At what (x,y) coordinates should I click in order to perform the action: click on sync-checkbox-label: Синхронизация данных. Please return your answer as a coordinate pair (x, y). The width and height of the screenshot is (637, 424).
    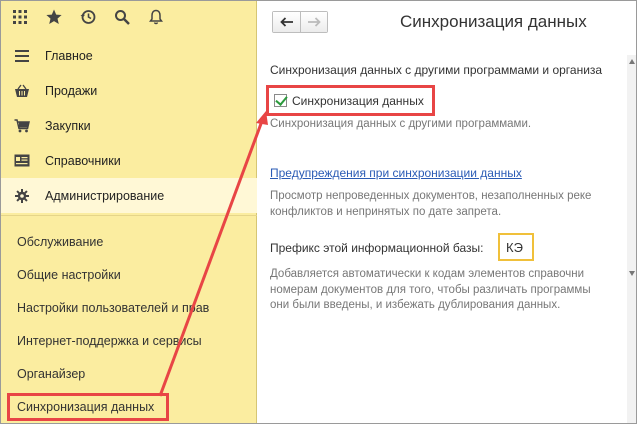
    Looking at the image, I should click on (358, 101).